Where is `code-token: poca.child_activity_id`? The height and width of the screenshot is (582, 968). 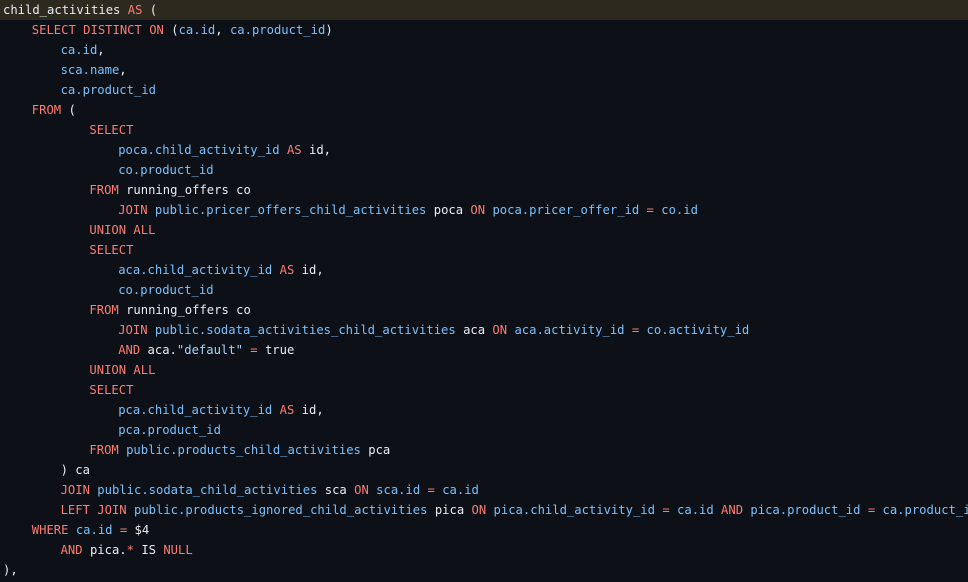 code-token: poca.child_activity_id is located at coordinates (199, 150).